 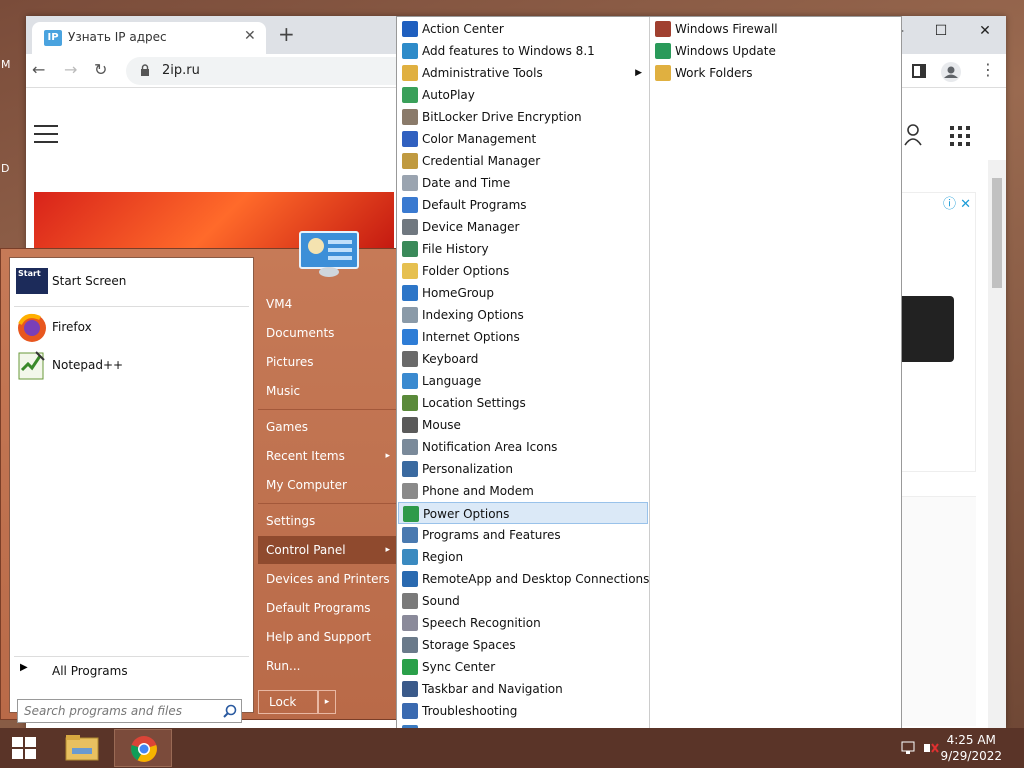 What do you see at coordinates (5, 168) in the screenshot?
I see `desktop-icon-label: D` at bounding box center [5, 168].